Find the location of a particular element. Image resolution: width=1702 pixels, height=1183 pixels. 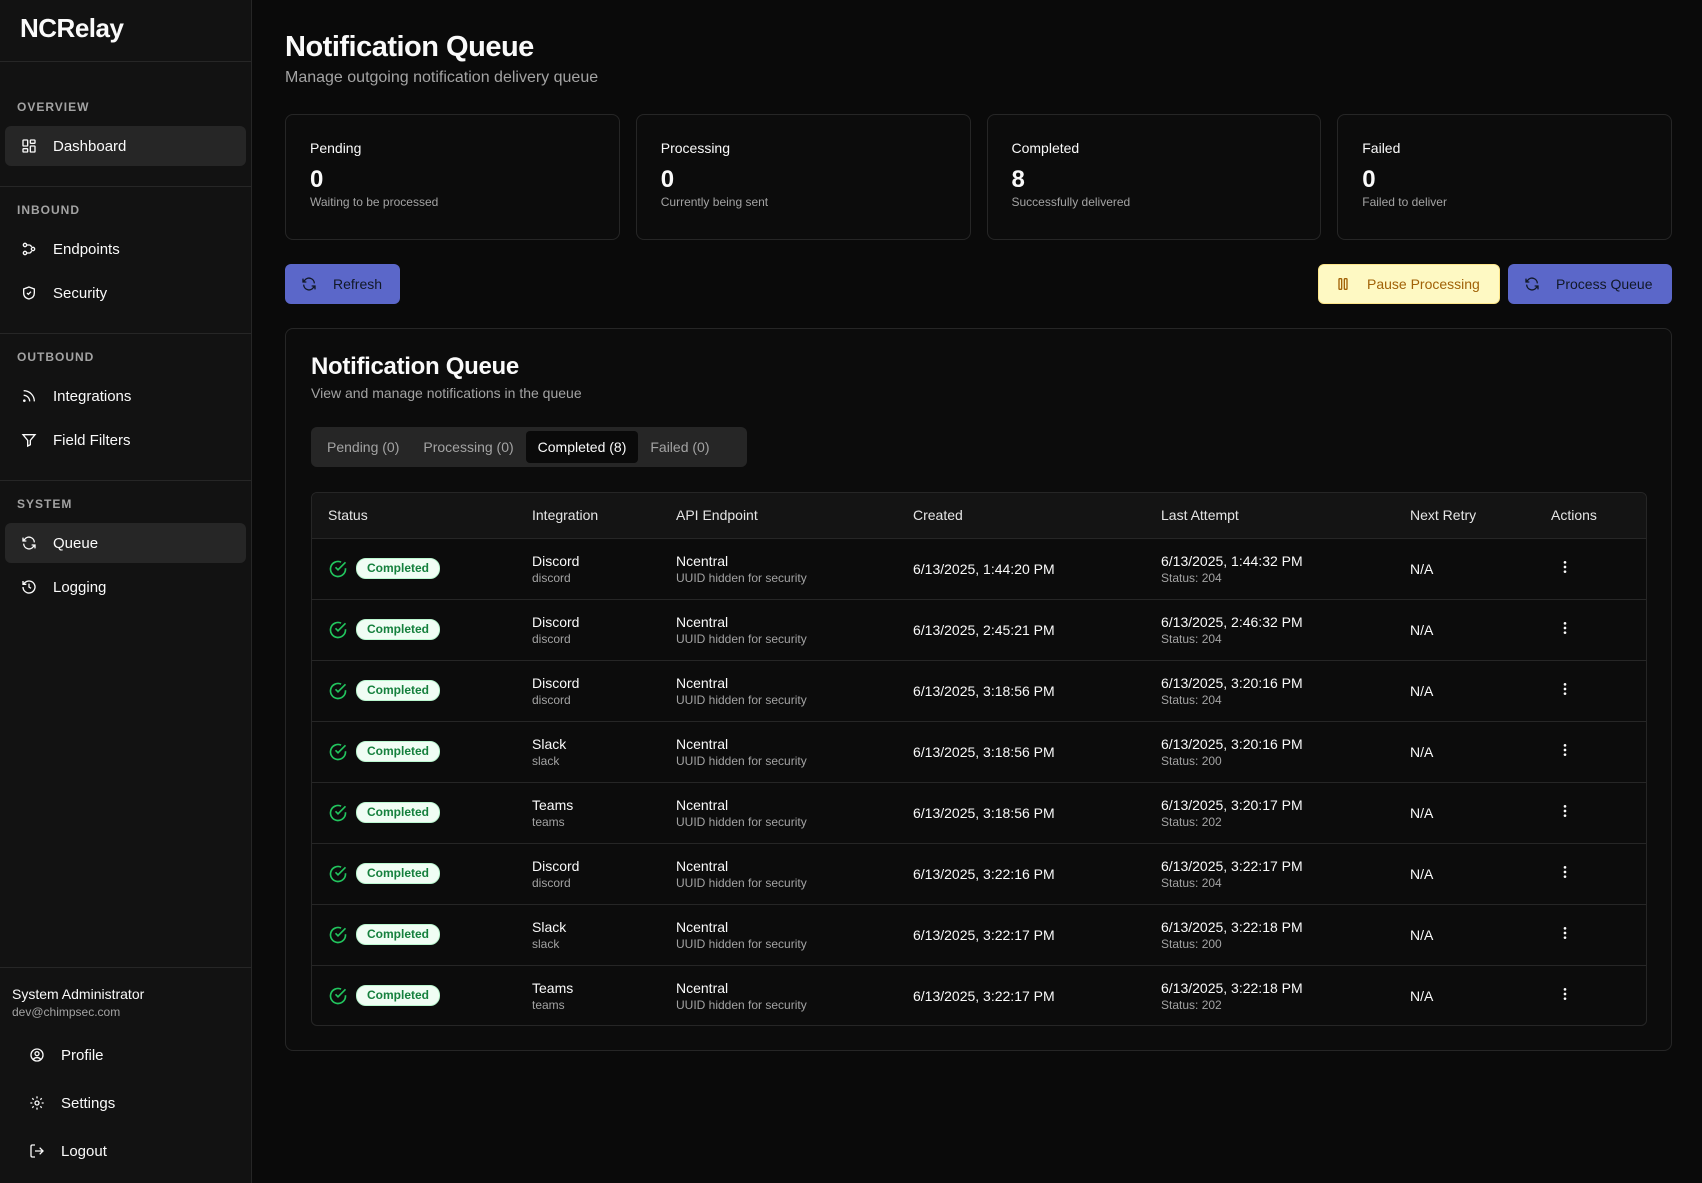

tab-processing: Processing (0) is located at coordinates (468, 447).